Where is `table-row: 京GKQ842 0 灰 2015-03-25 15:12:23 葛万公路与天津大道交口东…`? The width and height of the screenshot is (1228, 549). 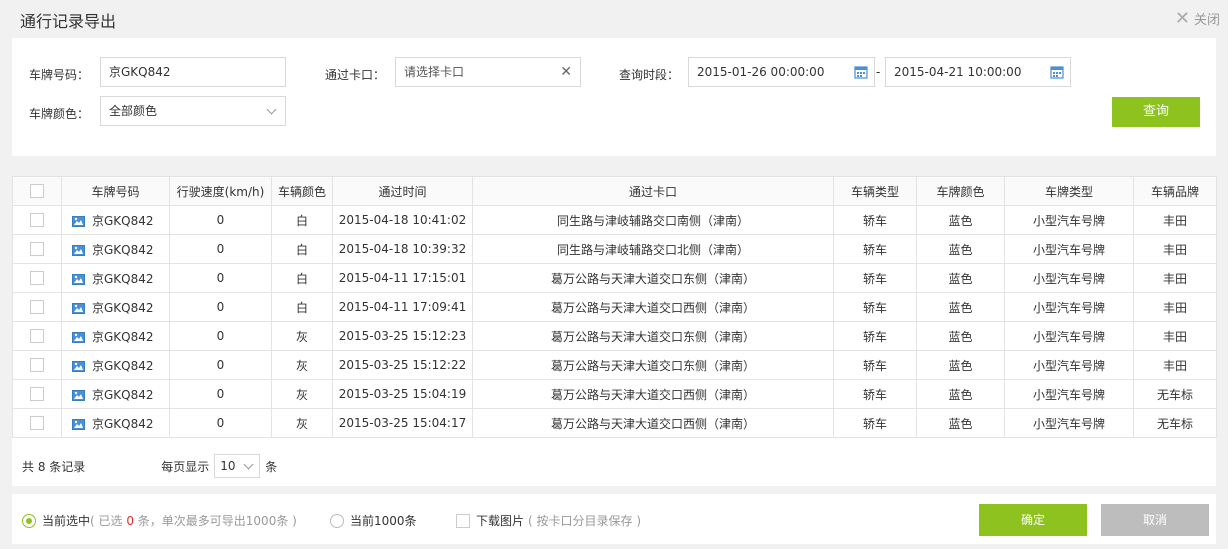
table-row: 京GKQ842 0 灰 2015-03-25 15:12:23 葛万公路与天津大道交口东… is located at coordinates (614, 336).